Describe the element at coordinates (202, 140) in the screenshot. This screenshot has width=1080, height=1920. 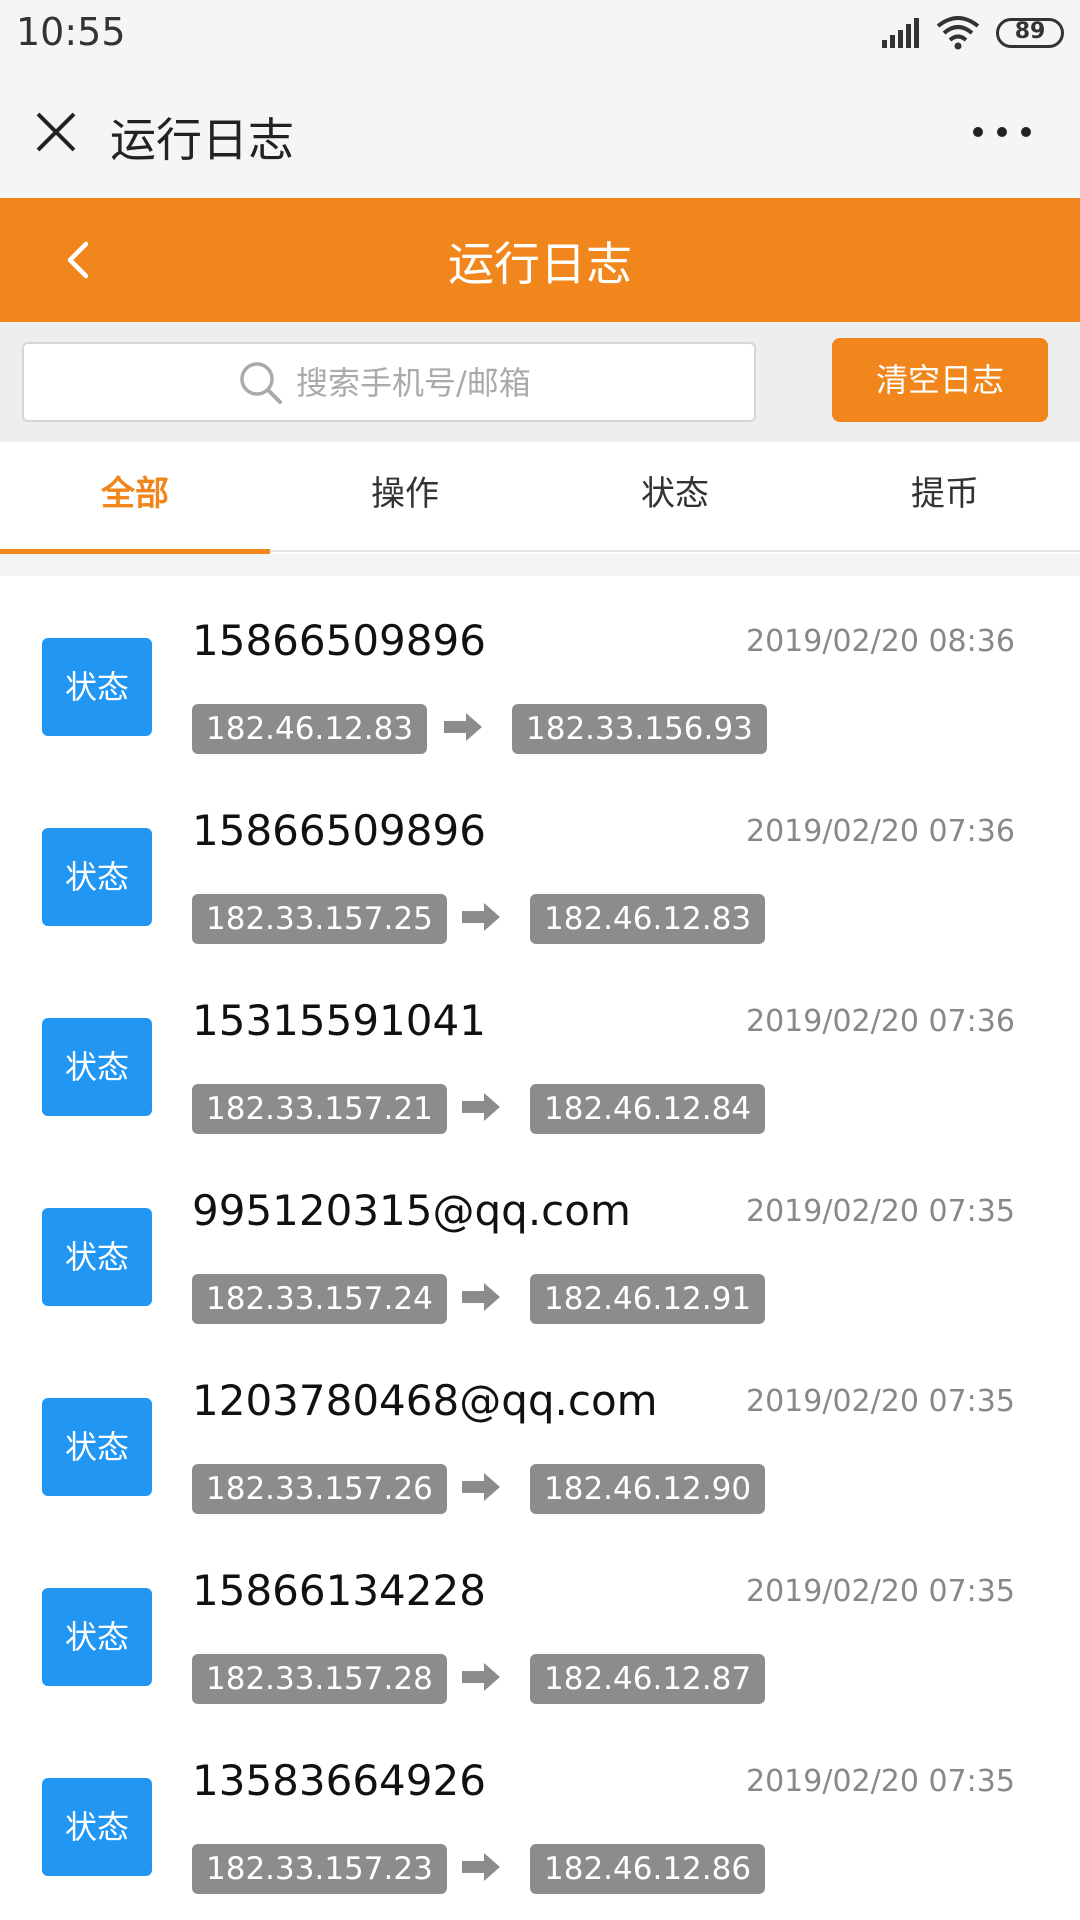
I see `wechat-title: 运行日志` at that location.